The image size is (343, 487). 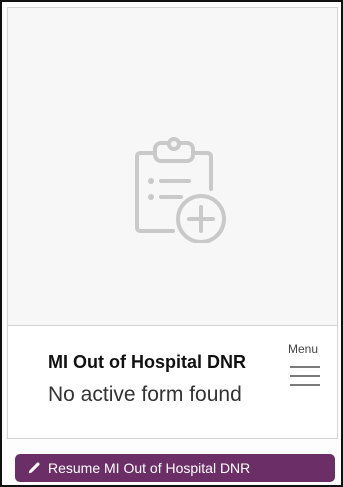 I want to click on menu-label: Menu, so click(x=303, y=349).